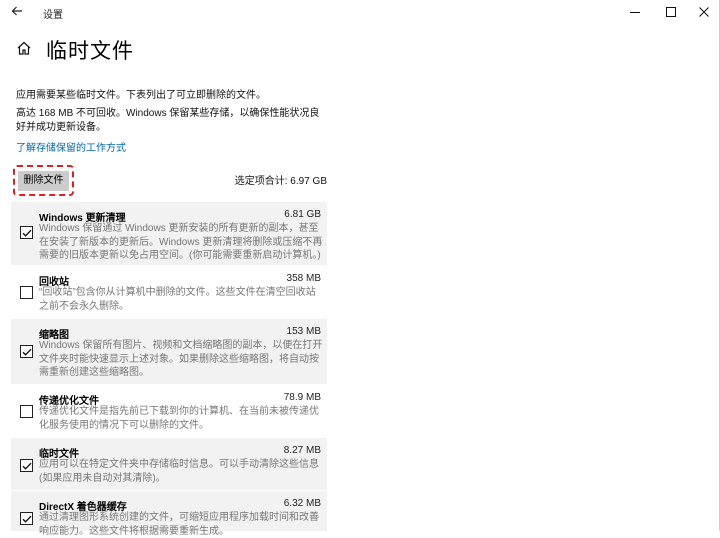 This screenshot has width=720, height=538. I want to click on back-arrow-icon, so click(17, 12).